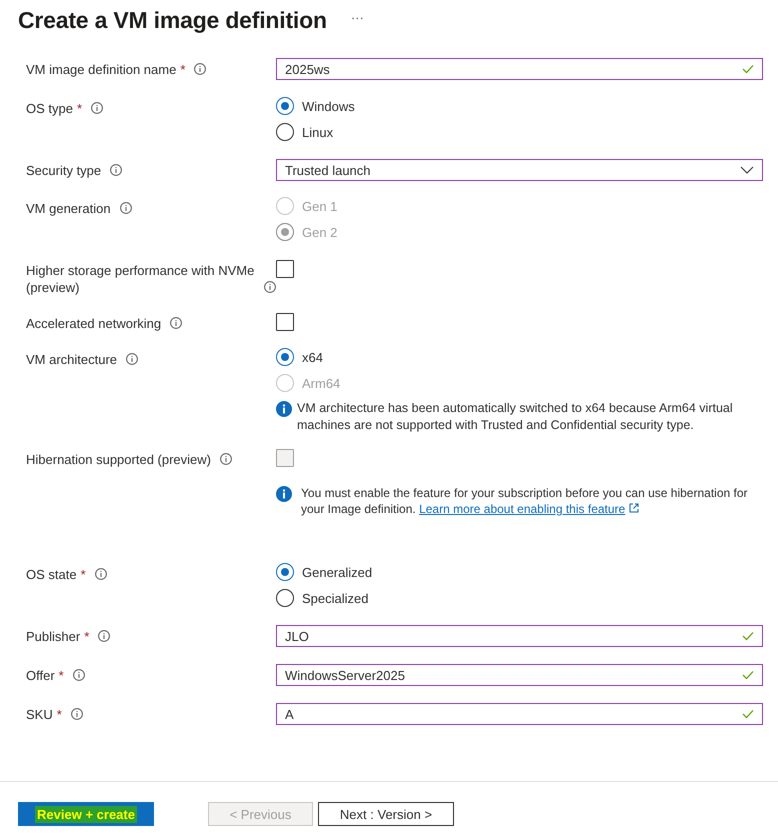 The height and width of the screenshot is (835, 778). What do you see at coordinates (40, 675) in the screenshot?
I see `field-label: Offer` at bounding box center [40, 675].